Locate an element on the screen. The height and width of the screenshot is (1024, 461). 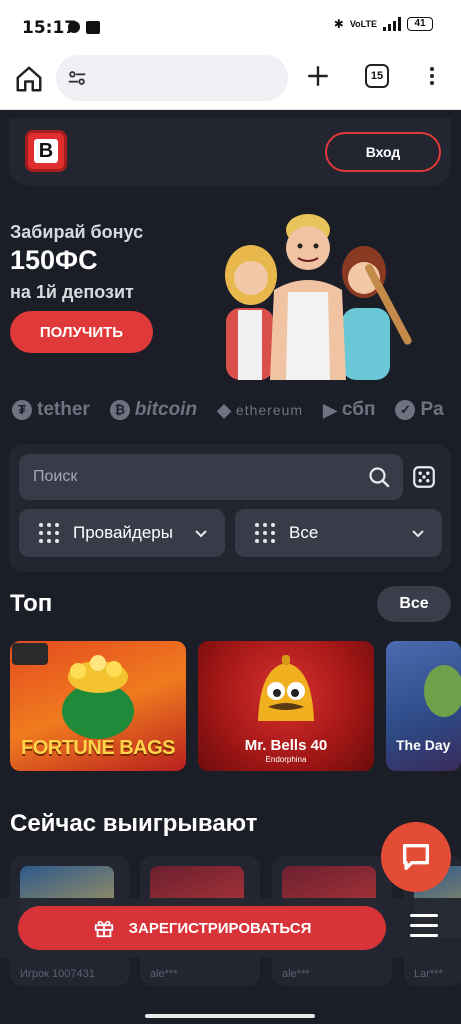
top-see-all-button: Все is located at coordinates (414, 604).